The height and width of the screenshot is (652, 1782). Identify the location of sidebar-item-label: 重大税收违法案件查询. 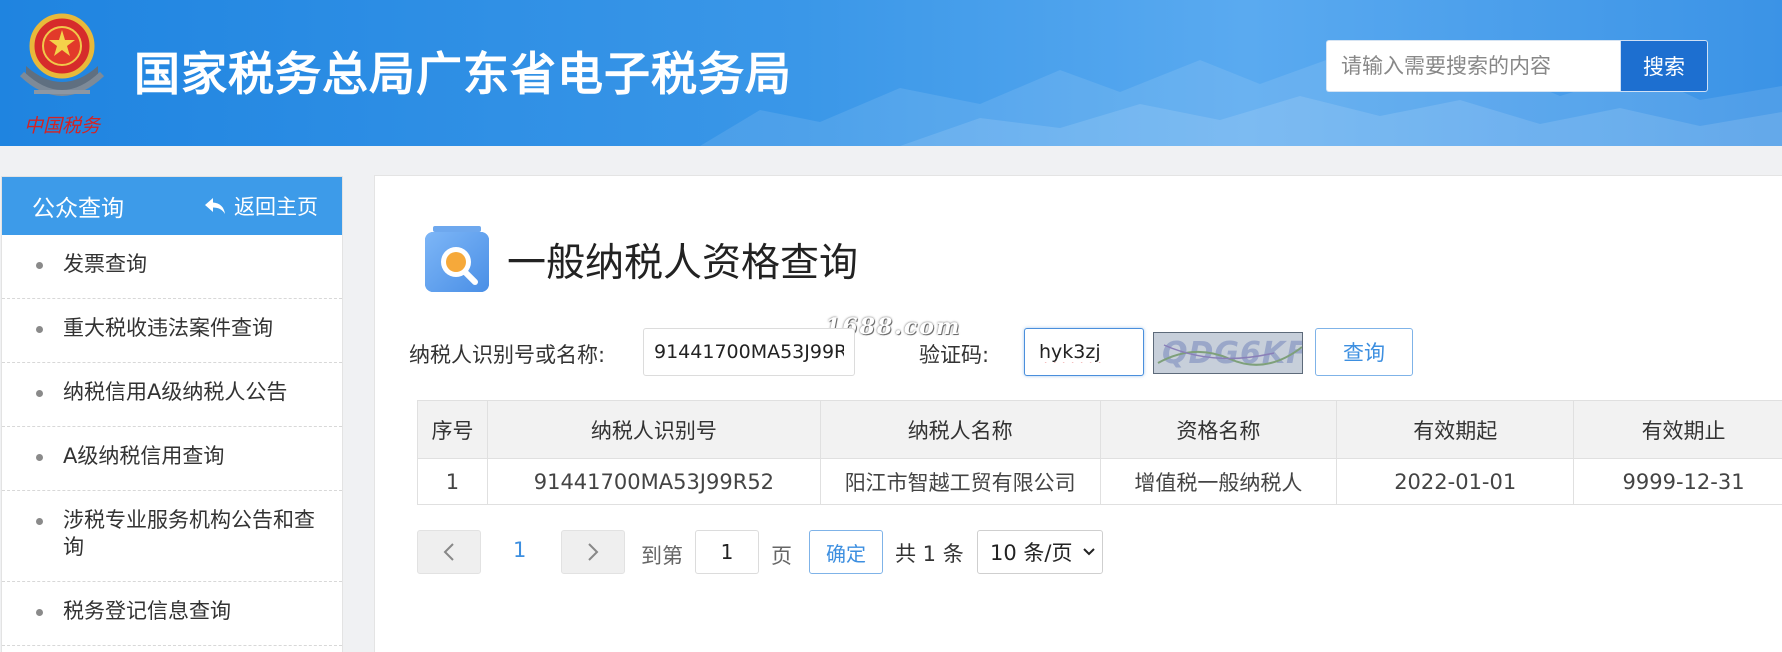
(168, 328).